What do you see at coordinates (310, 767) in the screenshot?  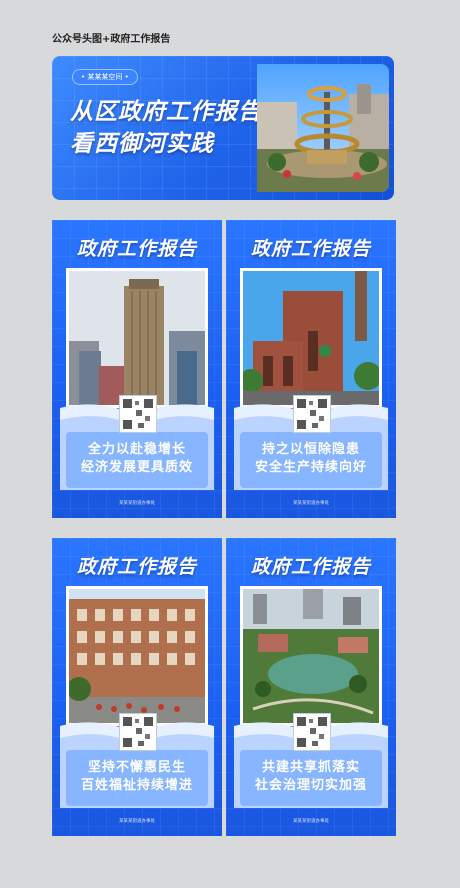 I see `poster-line1: 共建共享抓落实` at bounding box center [310, 767].